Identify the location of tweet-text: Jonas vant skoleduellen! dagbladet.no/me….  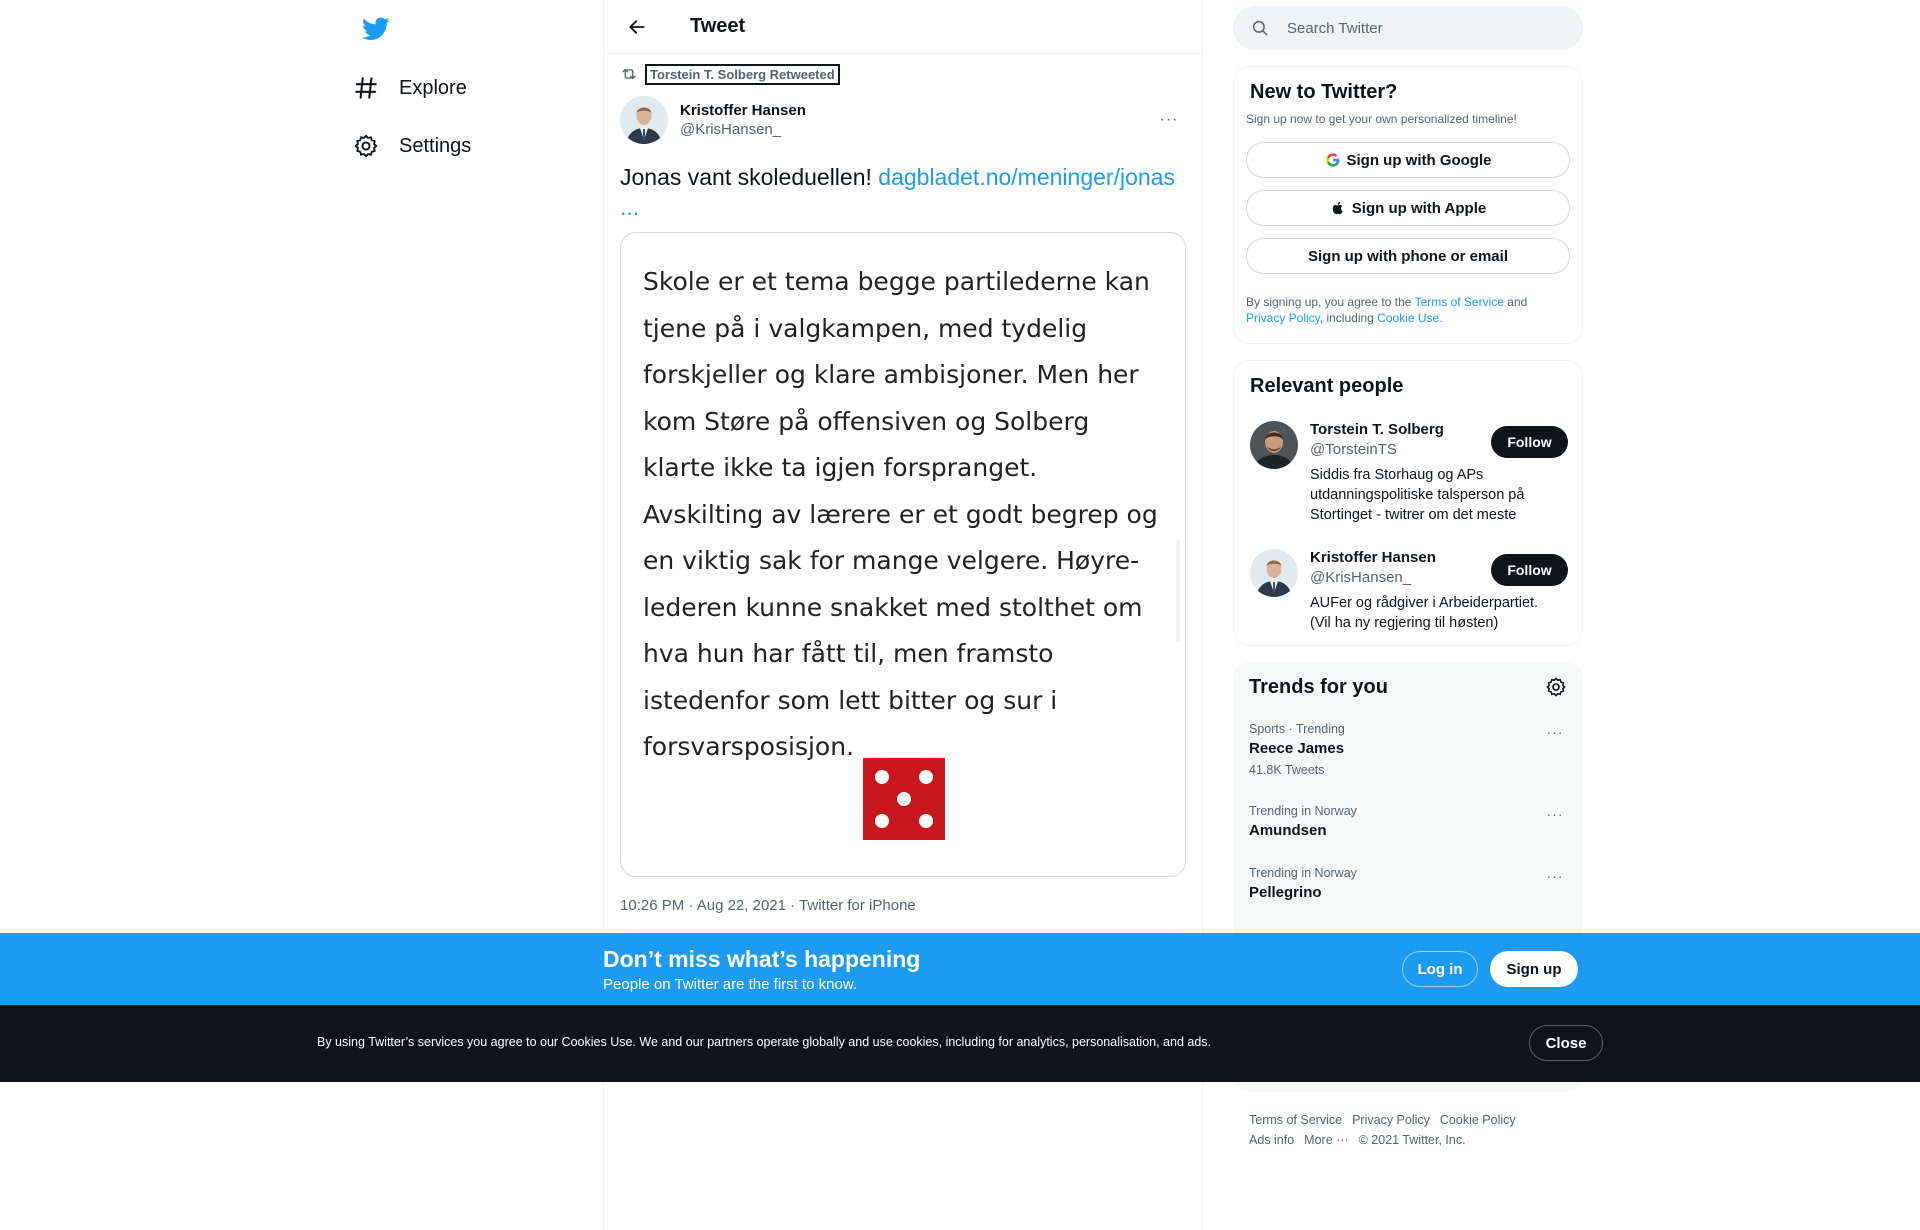
(903, 192).